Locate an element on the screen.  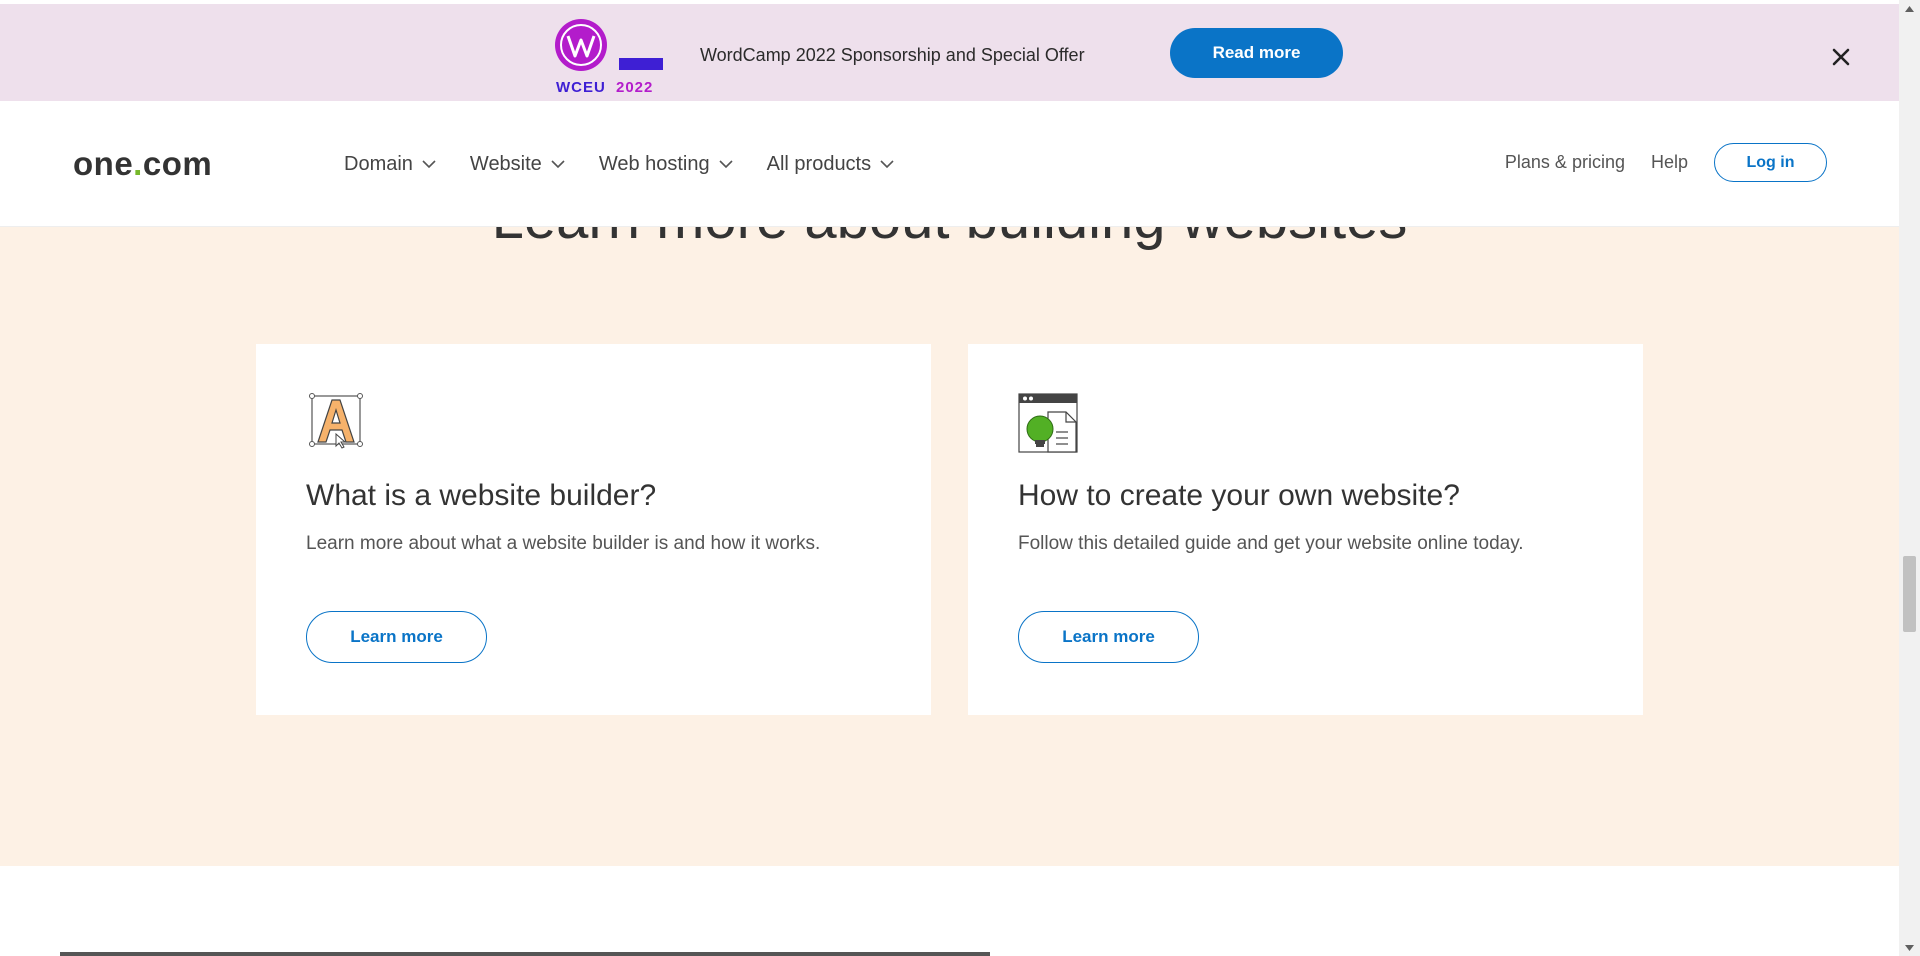
section-title: Learn more about building websites is located at coordinates (949, 239).